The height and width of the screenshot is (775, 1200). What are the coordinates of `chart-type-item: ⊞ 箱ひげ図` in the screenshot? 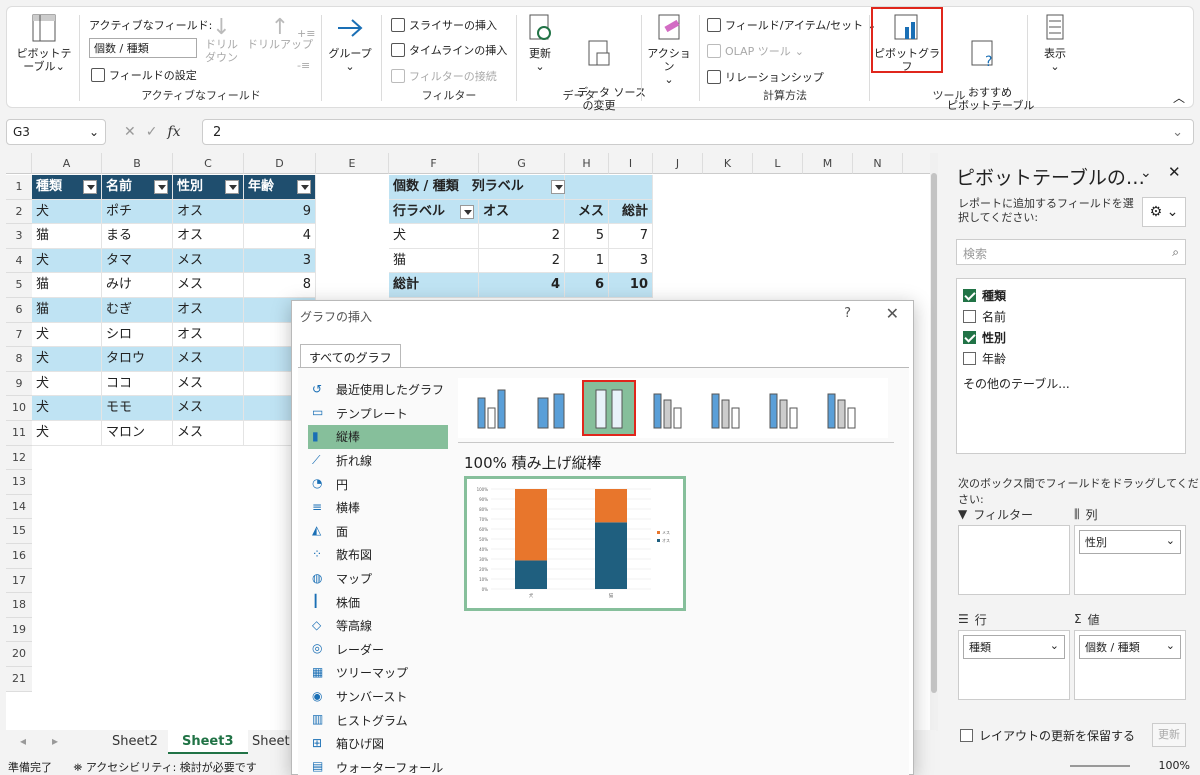 It's located at (378, 744).